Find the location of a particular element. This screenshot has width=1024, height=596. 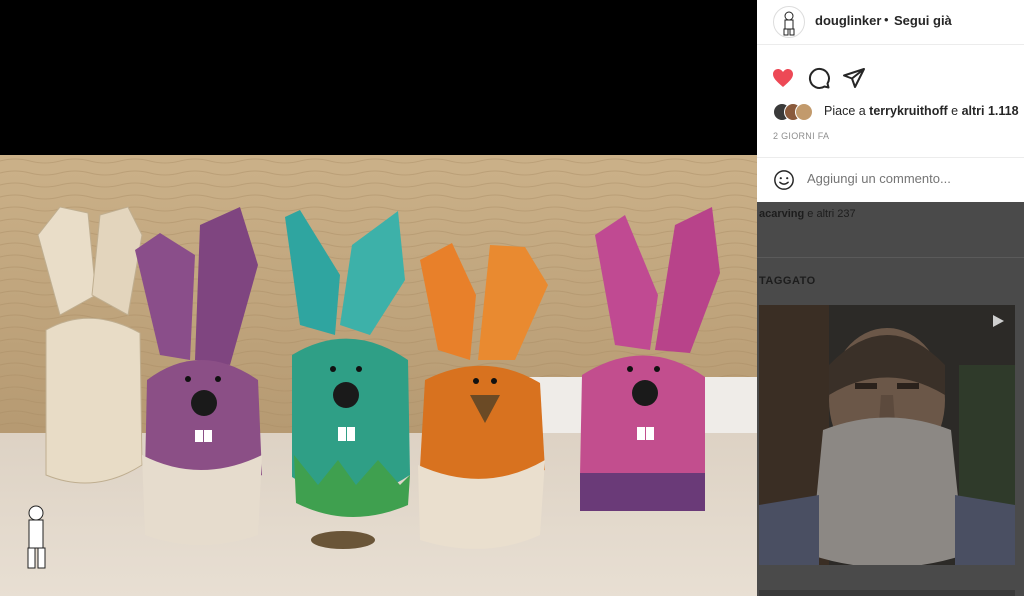

play-icon is located at coordinates (998, 321).